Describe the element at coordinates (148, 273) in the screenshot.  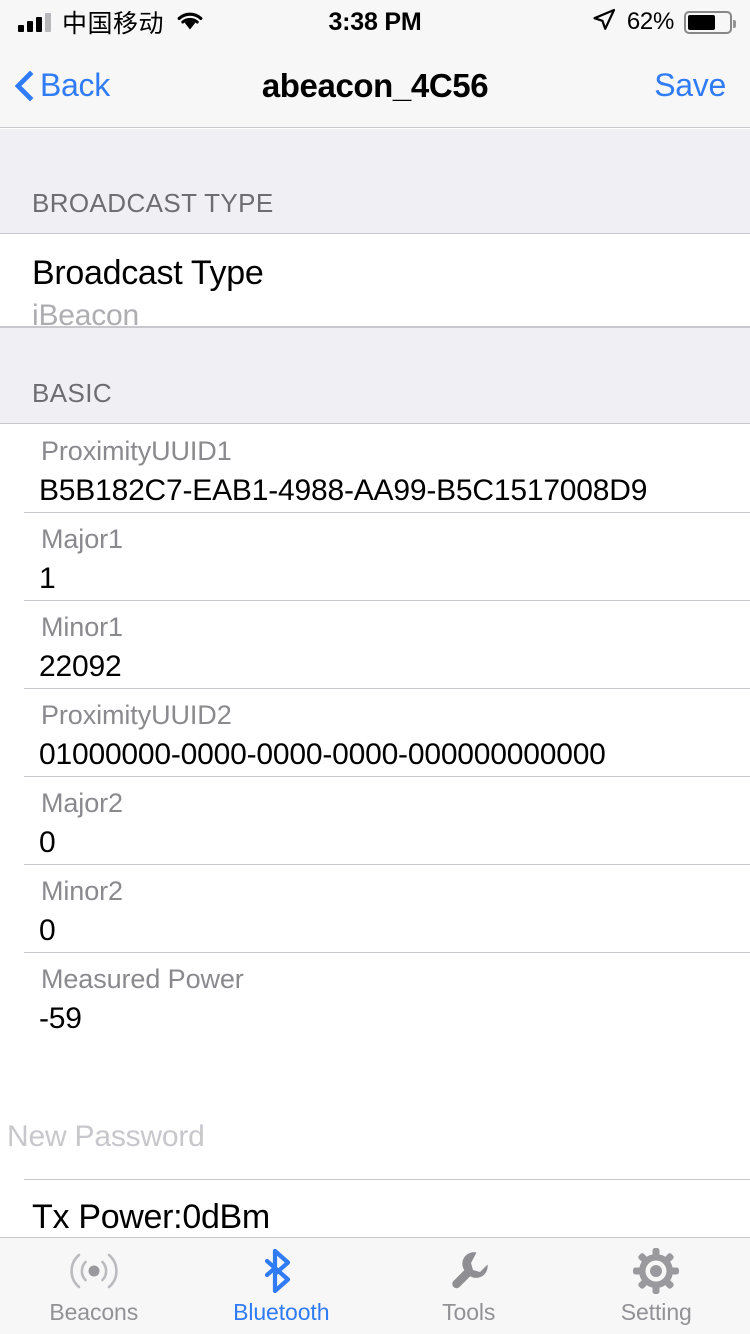
I see `broadcast-type-title: Broadcast Type` at that location.